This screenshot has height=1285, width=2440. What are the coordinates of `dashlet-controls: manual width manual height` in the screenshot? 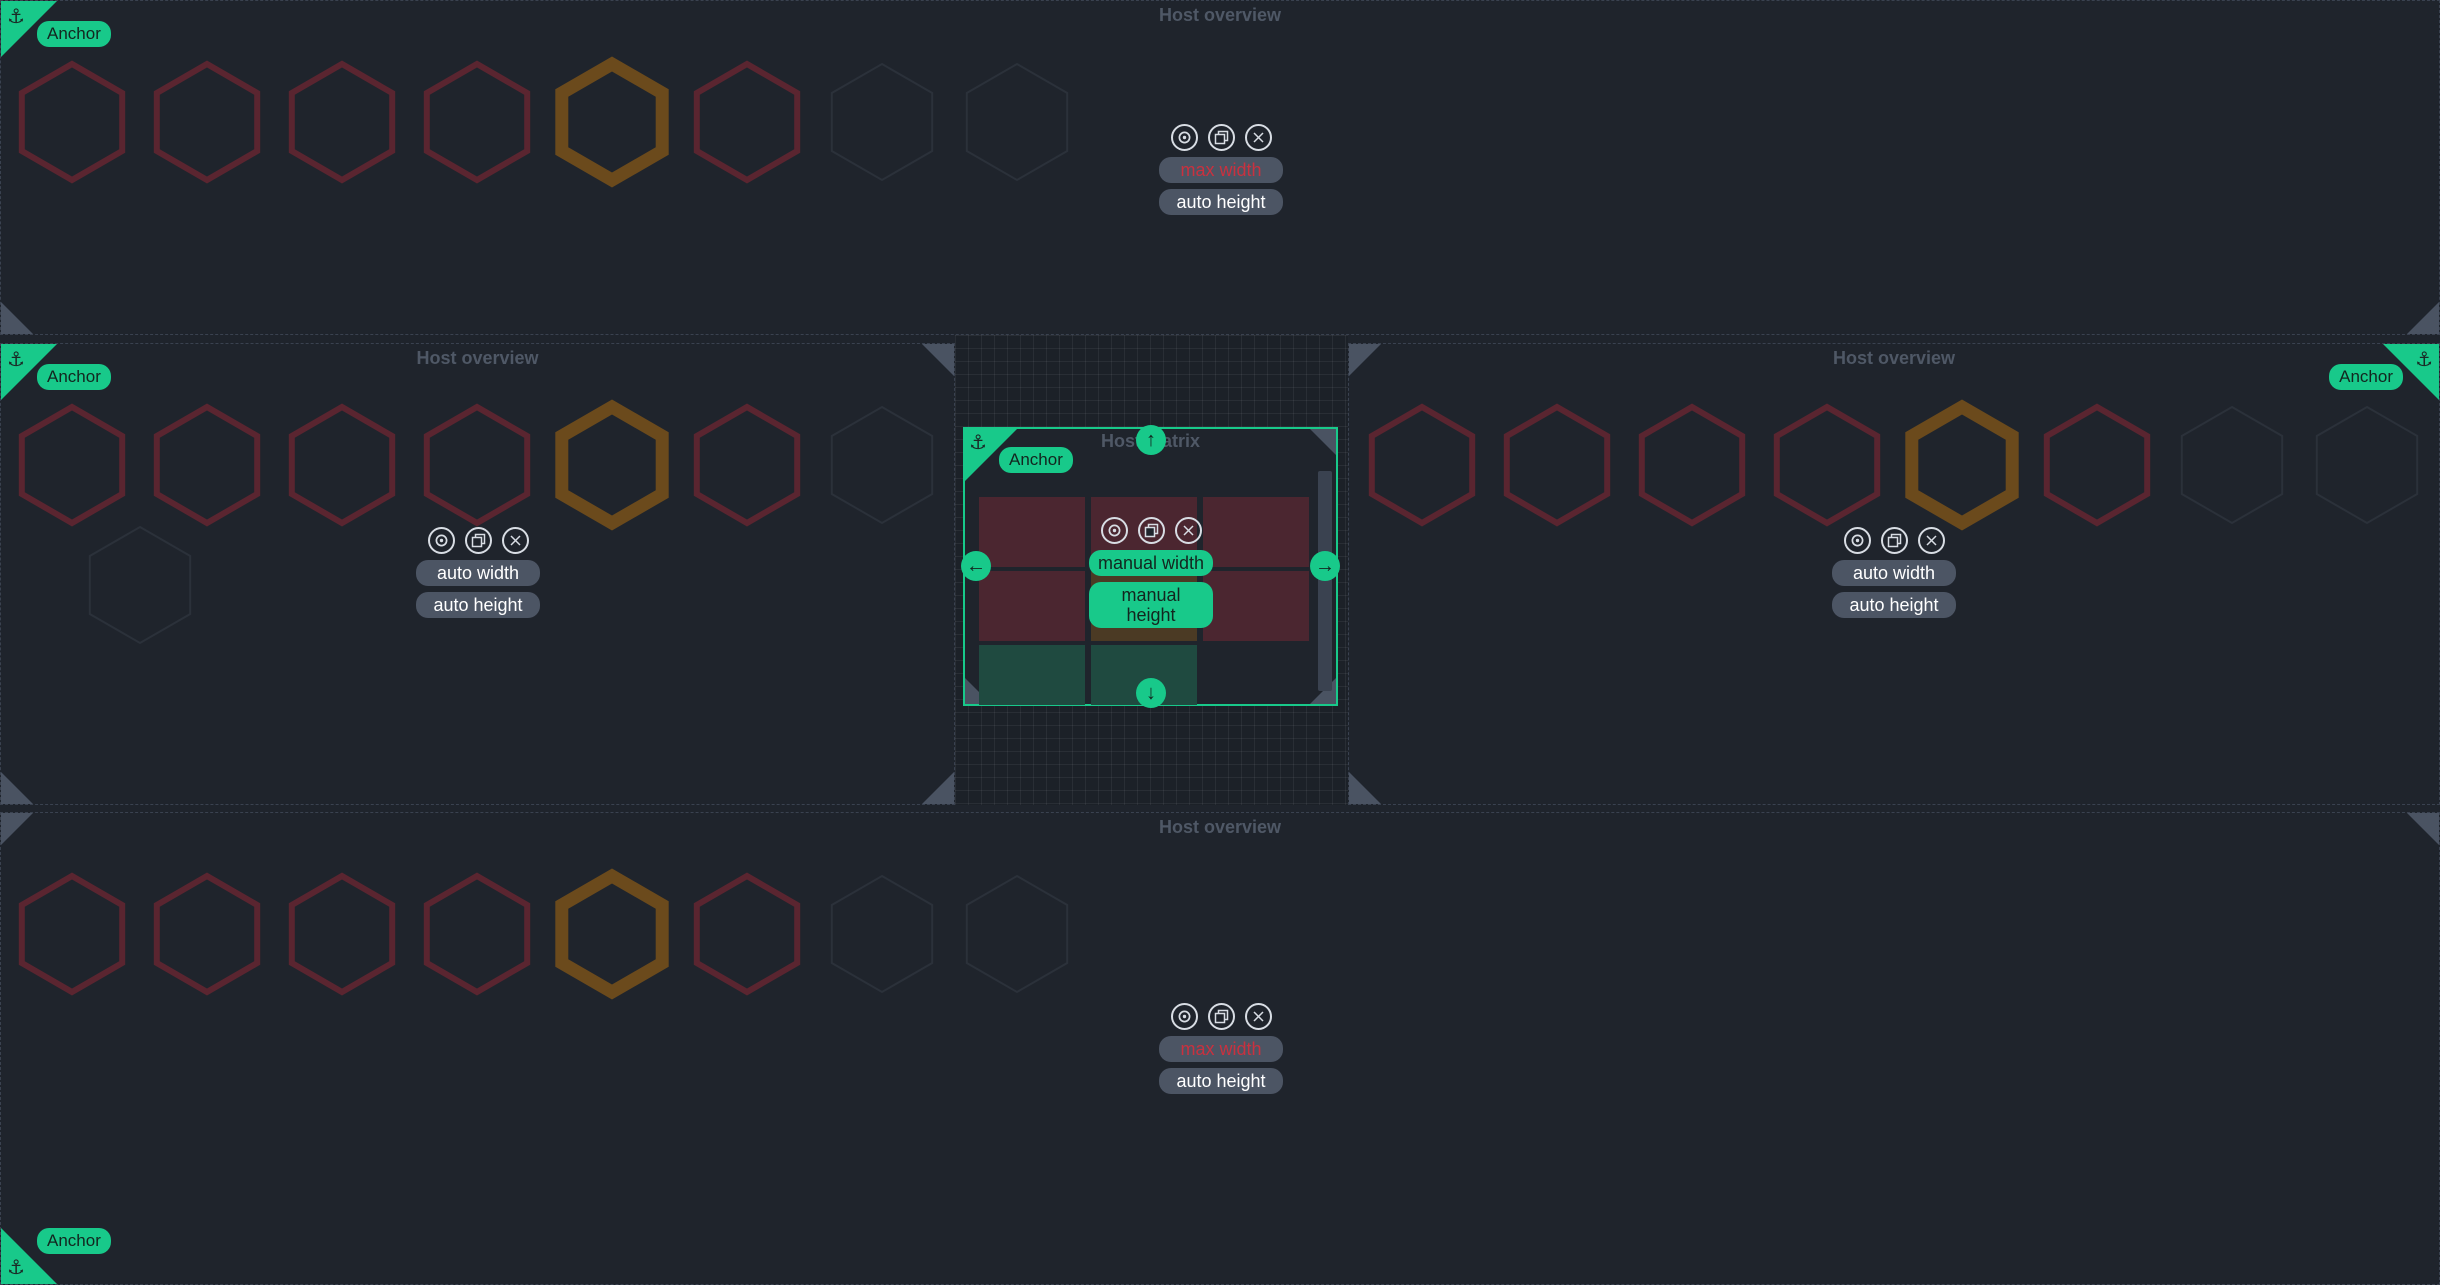 It's located at (1151, 575).